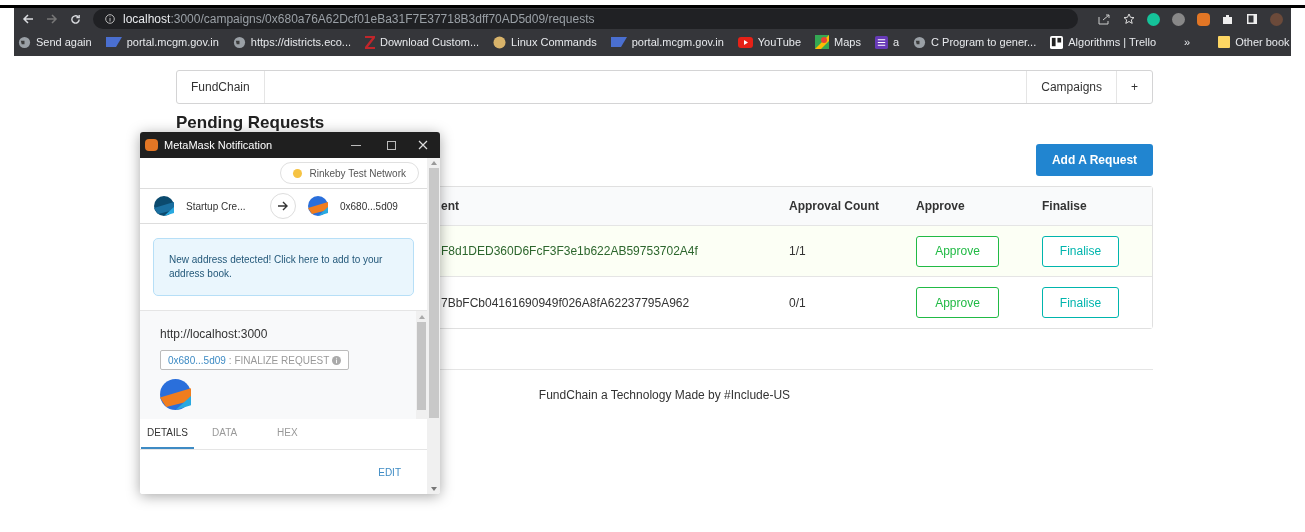 The height and width of the screenshot is (532, 1305). Describe the element at coordinates (798, 251) in the screenshot. I see `table-cell-text: 1/1` at that location.